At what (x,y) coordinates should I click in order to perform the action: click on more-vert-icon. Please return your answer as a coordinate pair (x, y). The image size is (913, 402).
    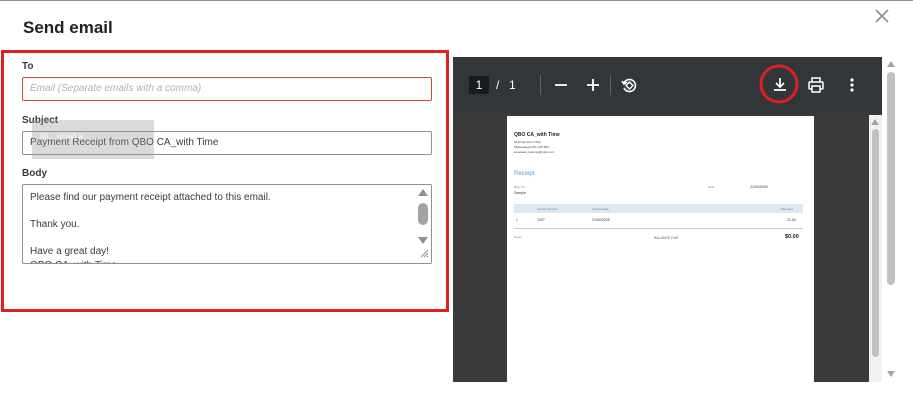
    Looking at the image, I should click on (852, 85).